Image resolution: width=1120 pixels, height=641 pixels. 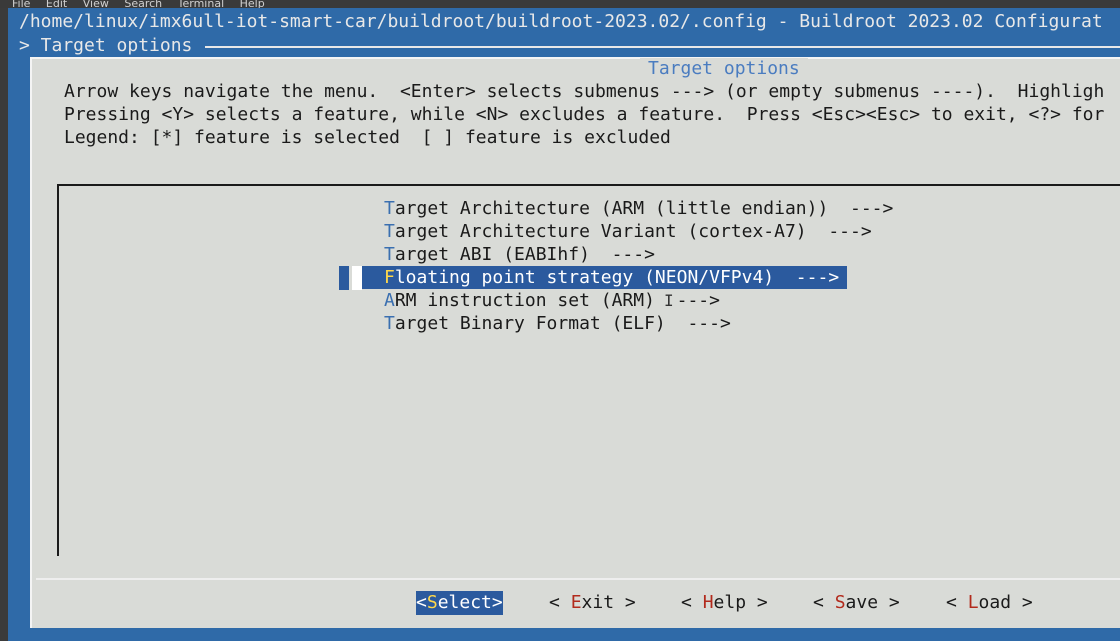 I want to click on menu-item-target-binary-format: Target Binary Format (ELF) --->, so click(x=557, y=323).